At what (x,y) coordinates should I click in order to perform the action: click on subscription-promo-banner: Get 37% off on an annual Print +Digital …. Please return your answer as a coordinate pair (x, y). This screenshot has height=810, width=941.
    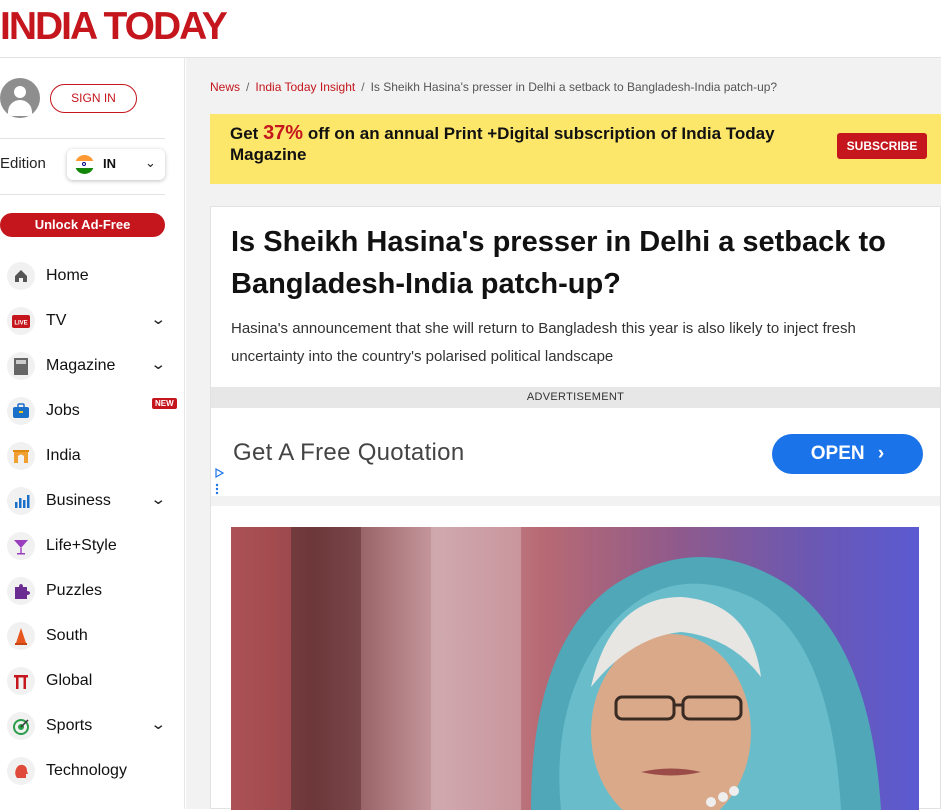
    Looking at the image, I should click on (575, 149).